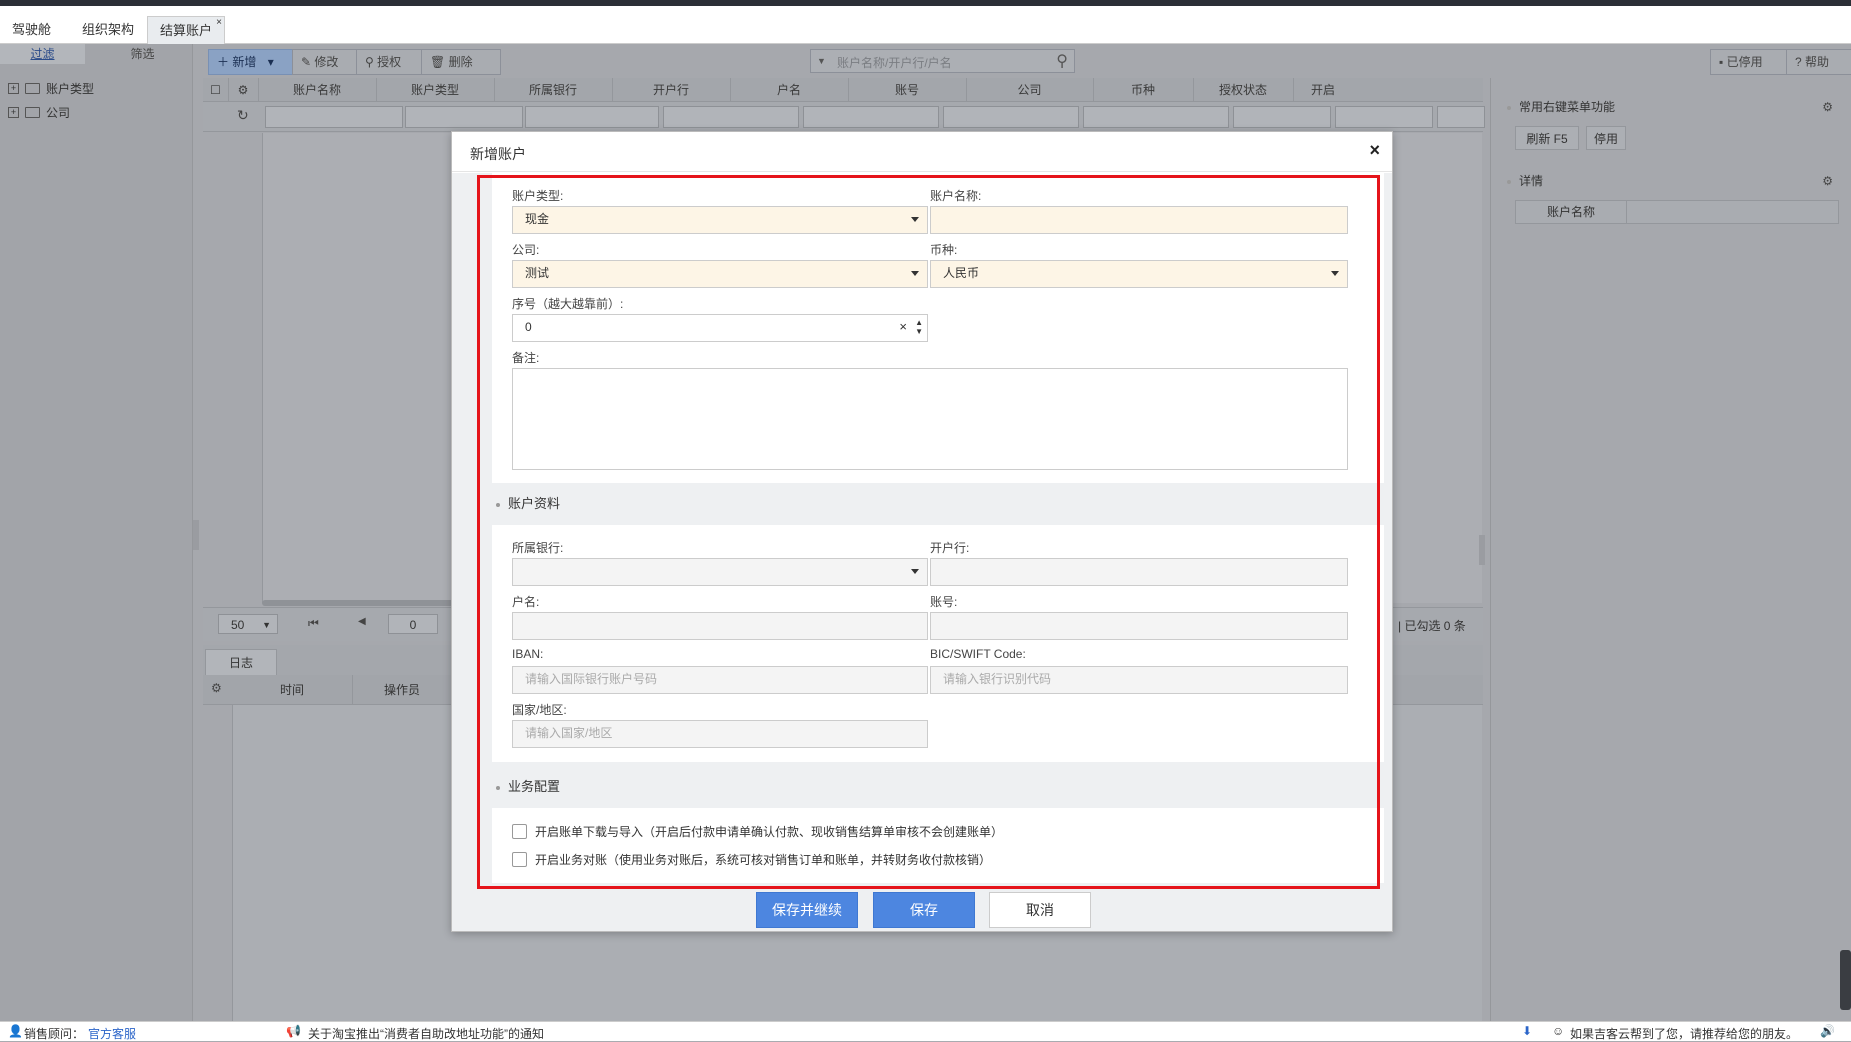 The width and height of the screenshot is (1851, 1042). Describe the element at coordinates (1323, 90) in the screenshot. I see `column-header: 开启` at that location.